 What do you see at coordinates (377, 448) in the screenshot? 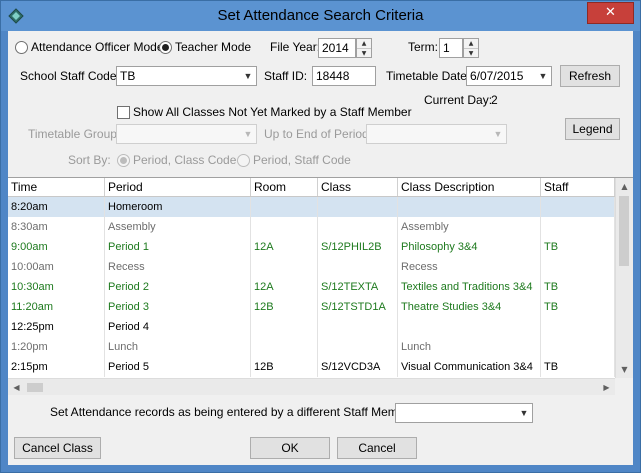
I see `cancel-button: Cancel` at bounding box center [377, 448].